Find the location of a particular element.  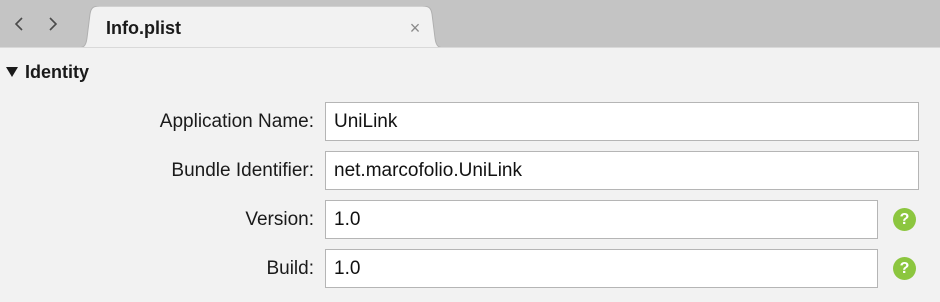

row-bundle-identifier: Bundle Identifier: is located at coordinates (470, 171).